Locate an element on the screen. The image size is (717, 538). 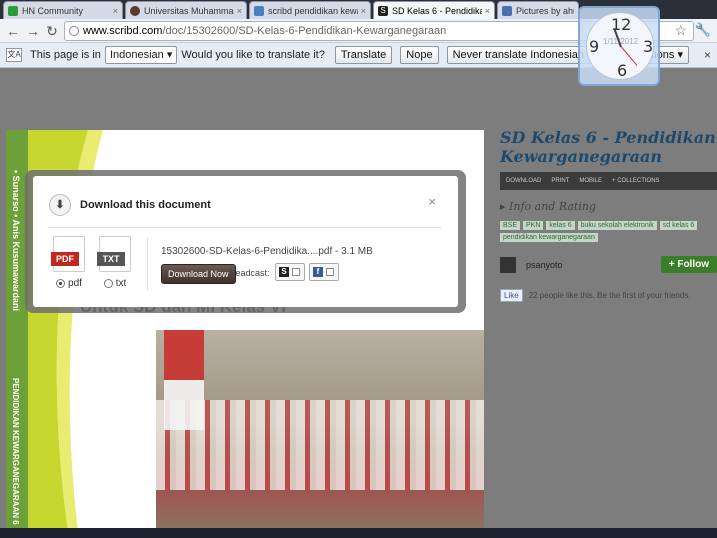
readcast-scribd-toggle: S is located at coordinates (290, 272).